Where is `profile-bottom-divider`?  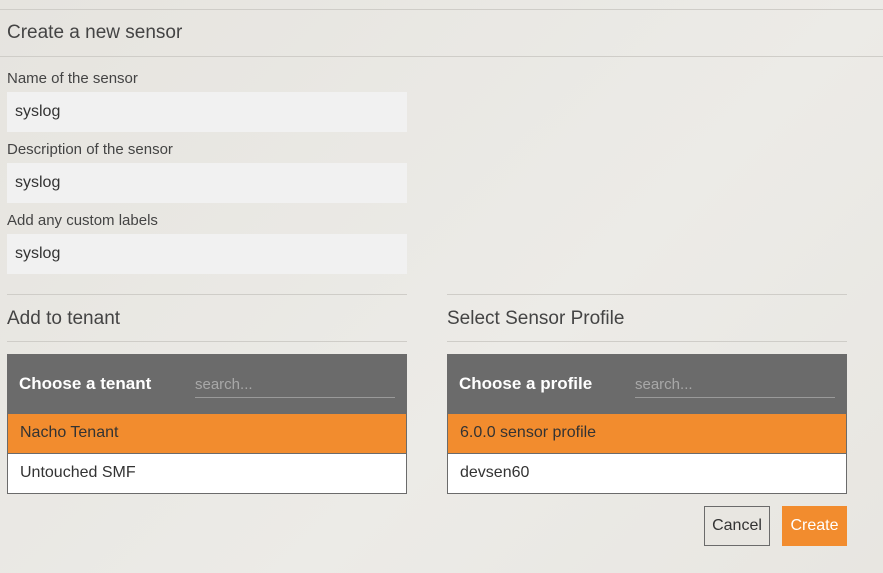
profile-bottom-divider is located at coordinates (647, 341).